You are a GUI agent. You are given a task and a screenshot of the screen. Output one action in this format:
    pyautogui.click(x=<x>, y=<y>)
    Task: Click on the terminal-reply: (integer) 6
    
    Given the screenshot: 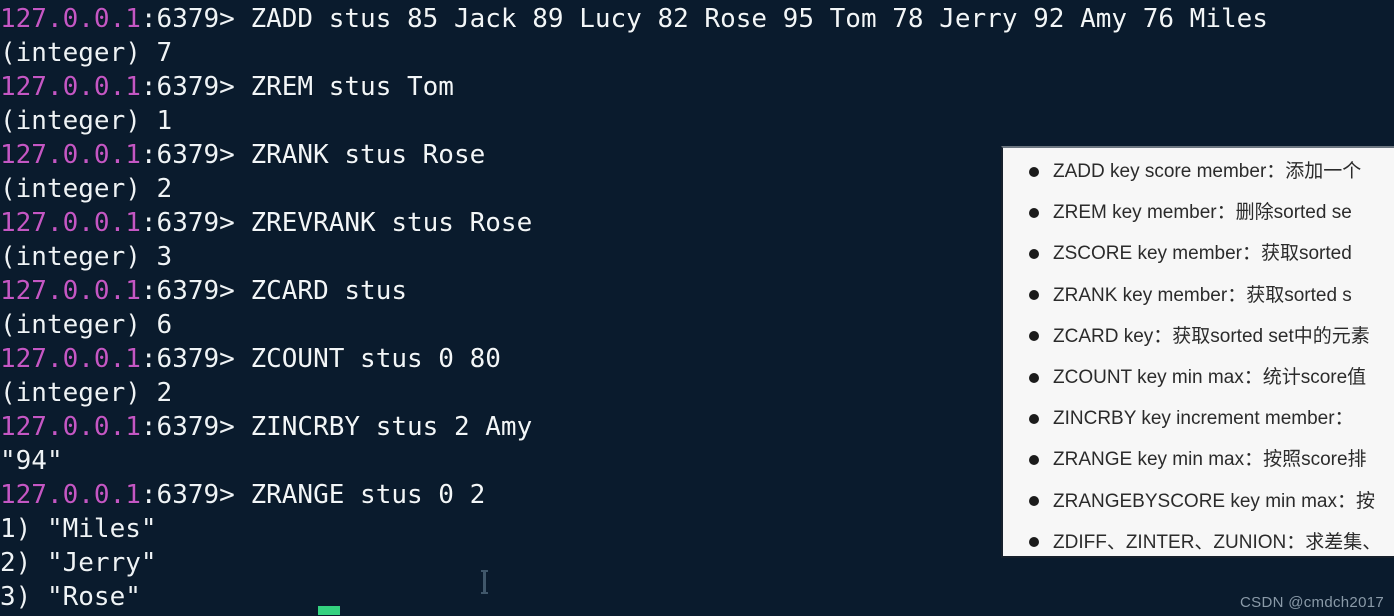 What is the action you would take?
    pyautogui.click(x=86, y=325)
    